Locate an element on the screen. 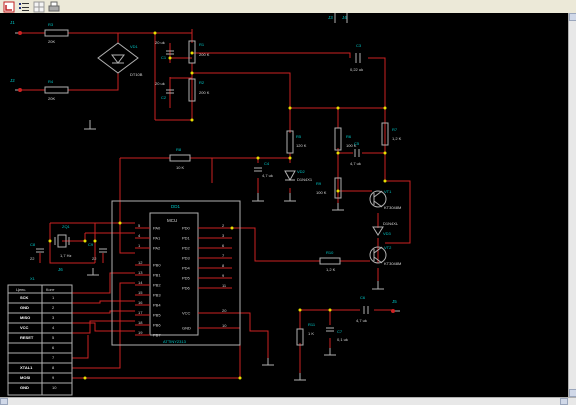 This screenshot has height=405, width=576. svg-text: PD2 is located at coordinates (186, 248).